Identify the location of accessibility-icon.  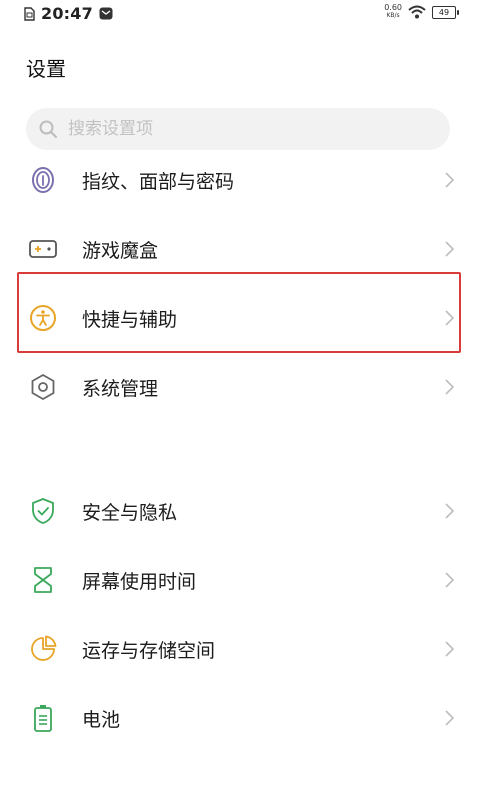
(43, 318).